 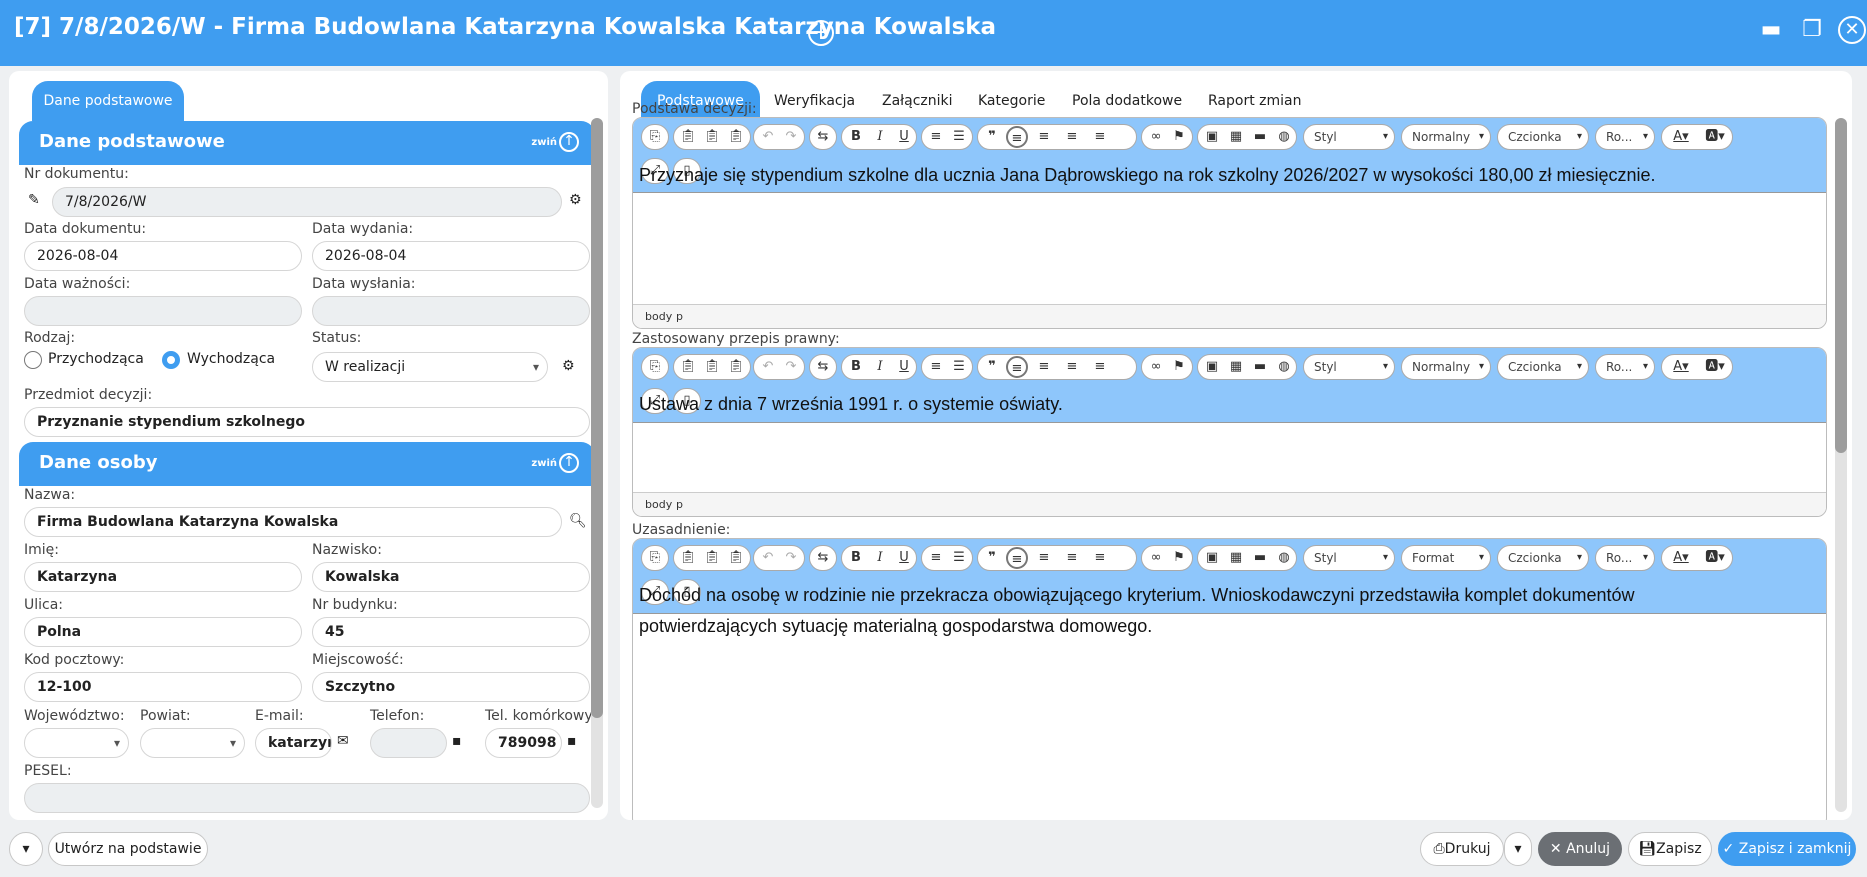 I want to click on radio-label-wychodzaca: Wychodząca, so click(x=231, y=359).